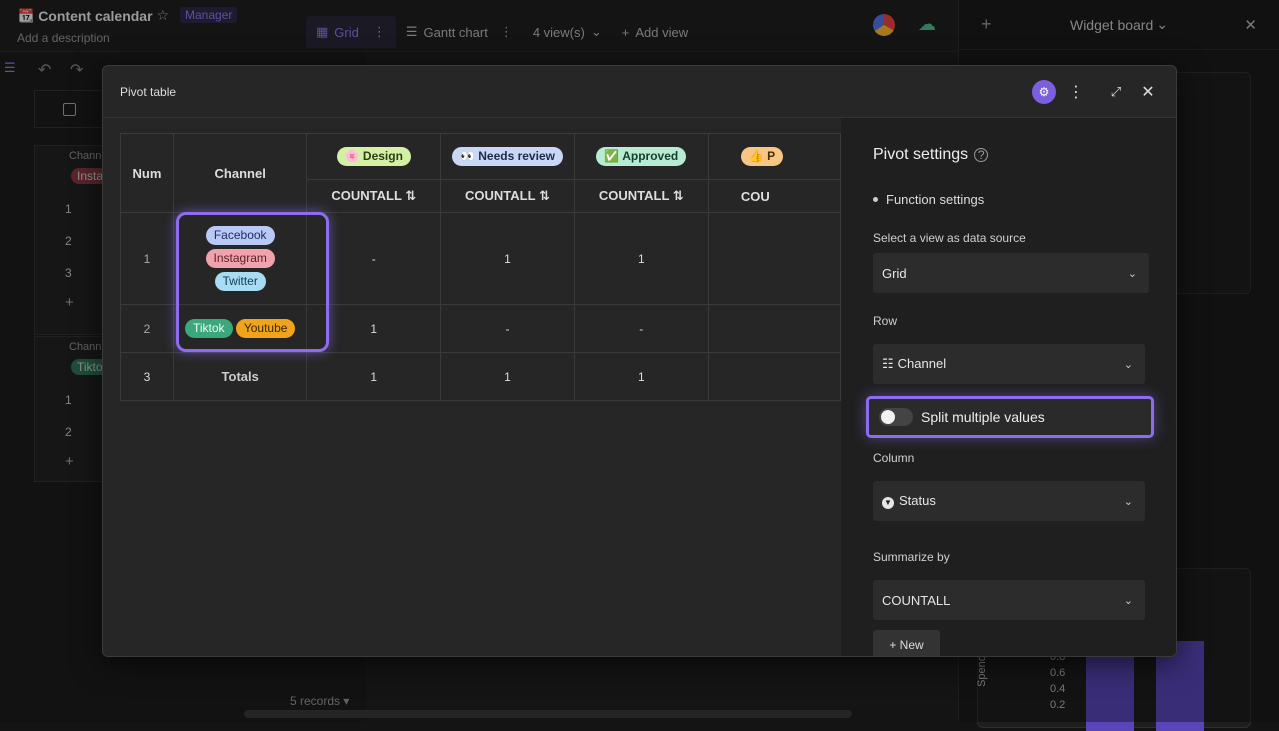  I want to click on summarize-select: COUNTALL ⌄, so click(1009, 600).